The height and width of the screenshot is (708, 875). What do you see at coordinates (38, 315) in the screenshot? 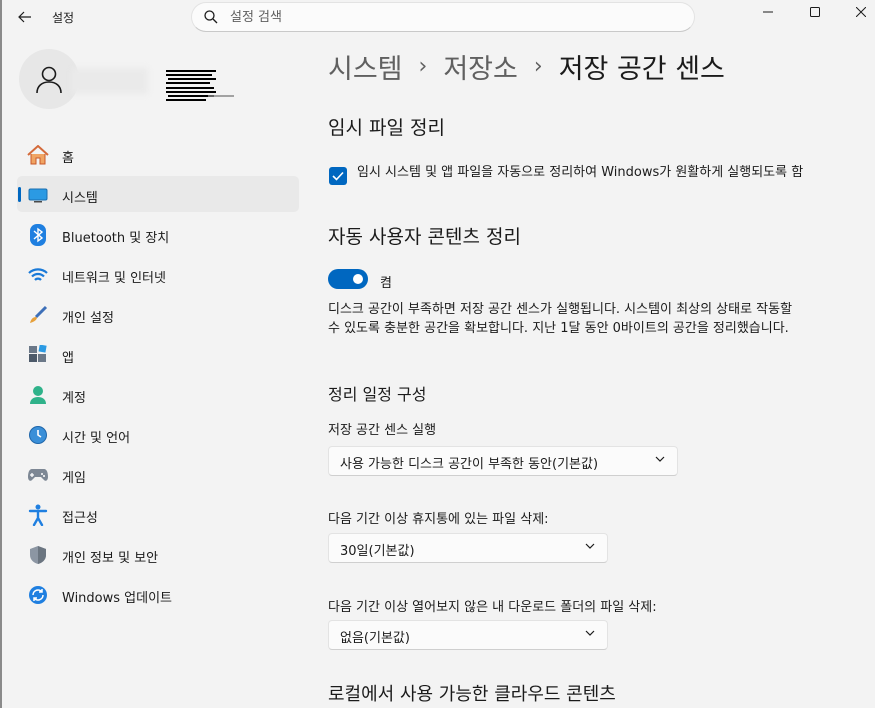
I see `brush-icon` at bounding box center [38, 315].